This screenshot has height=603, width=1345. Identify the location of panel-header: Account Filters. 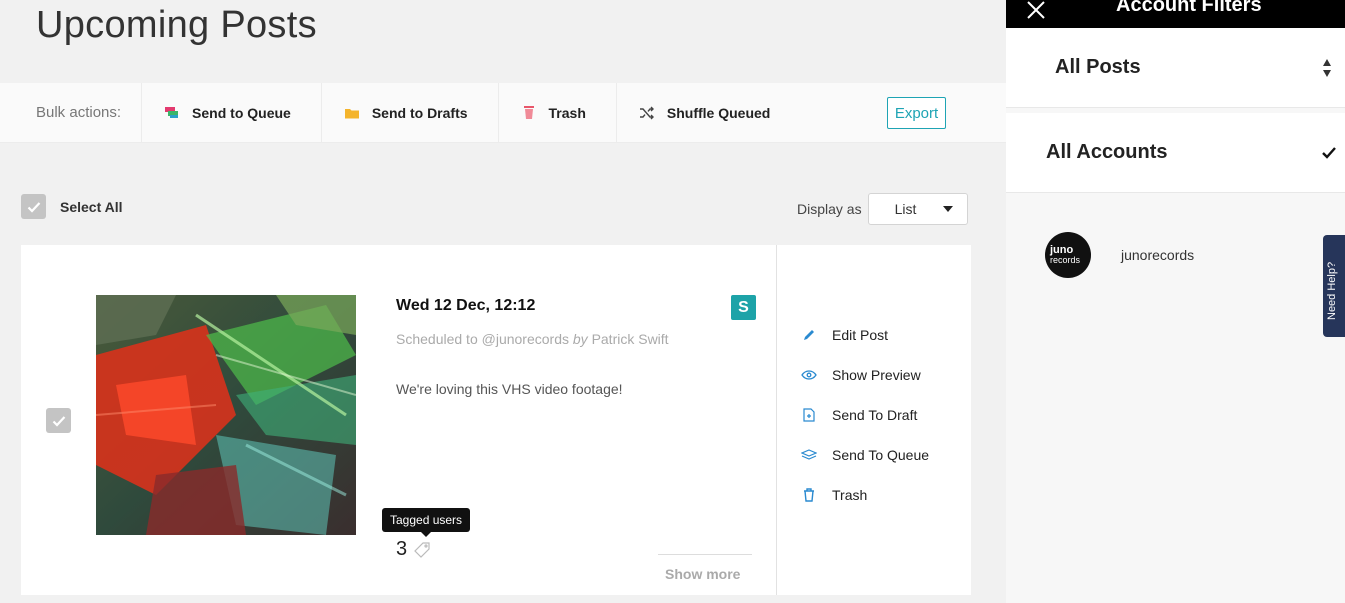
(1175, 14).